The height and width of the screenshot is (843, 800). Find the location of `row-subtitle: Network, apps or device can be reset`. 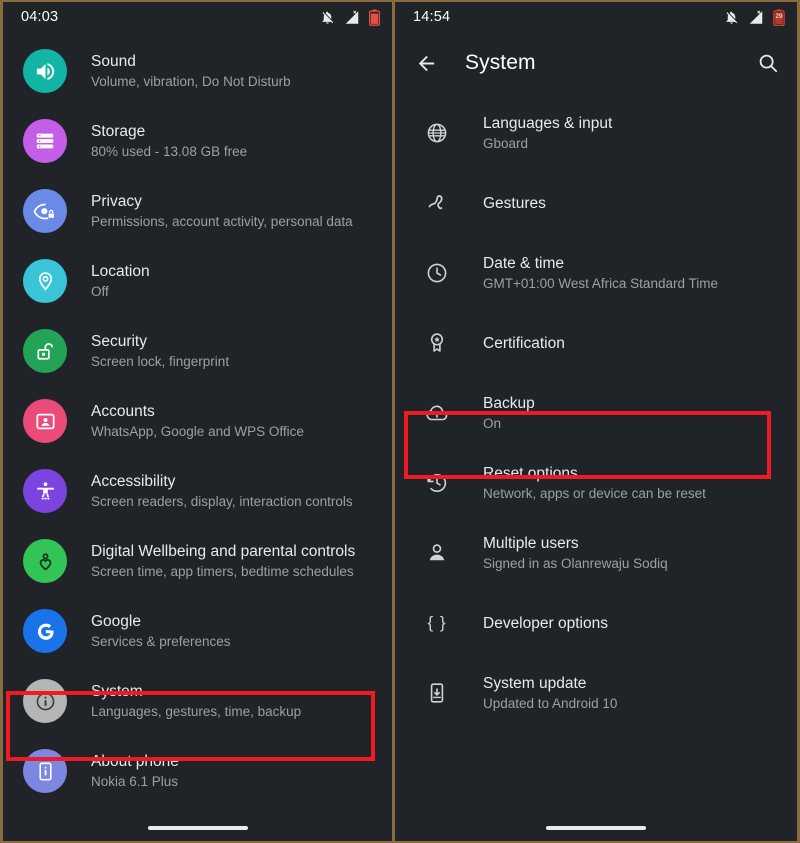

row-subtitle: Network, apps or device can be reset is located at coordinates (594, 493).